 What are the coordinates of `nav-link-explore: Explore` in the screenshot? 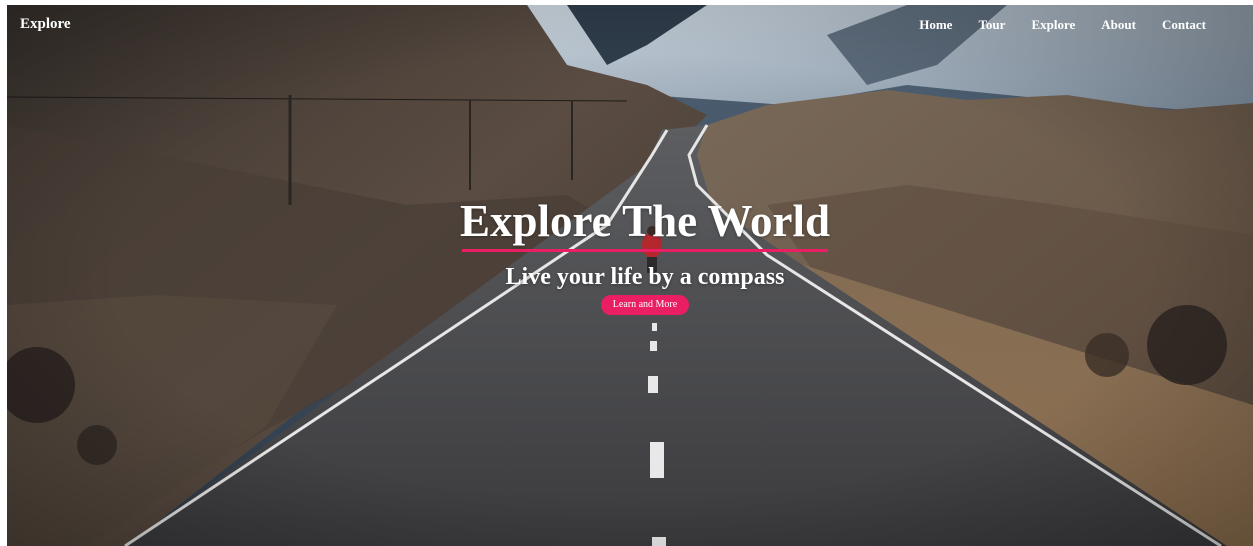 It's located at (1053, 25).